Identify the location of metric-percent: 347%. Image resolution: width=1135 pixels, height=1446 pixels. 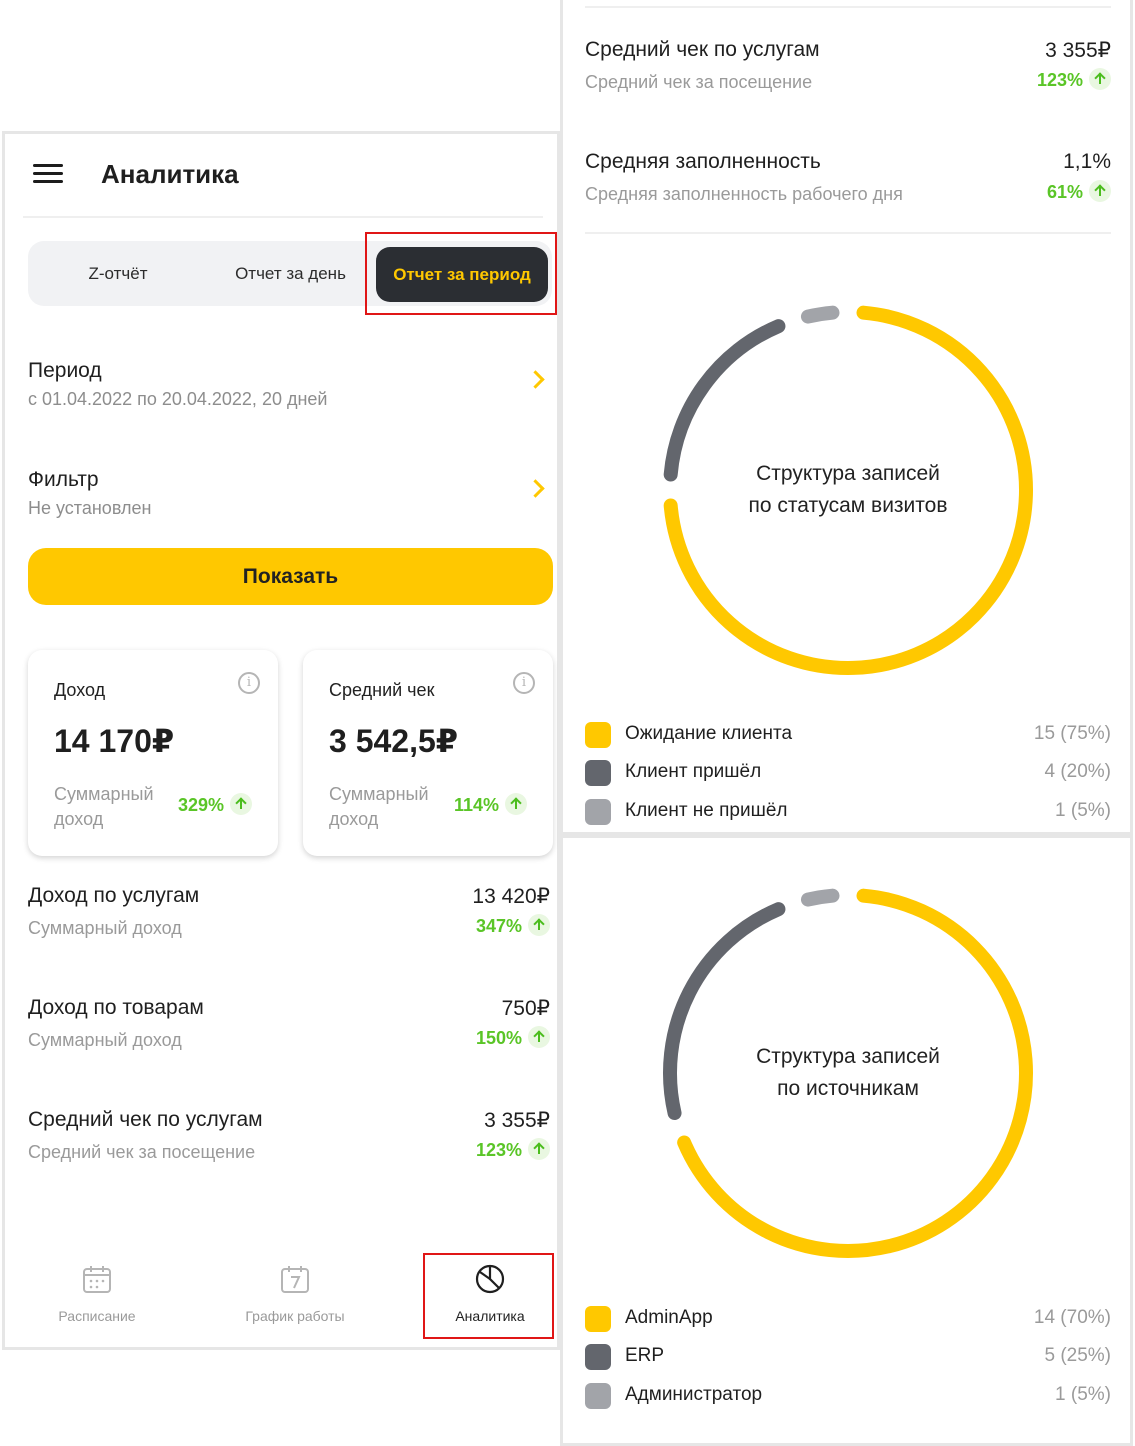
(513, 926).